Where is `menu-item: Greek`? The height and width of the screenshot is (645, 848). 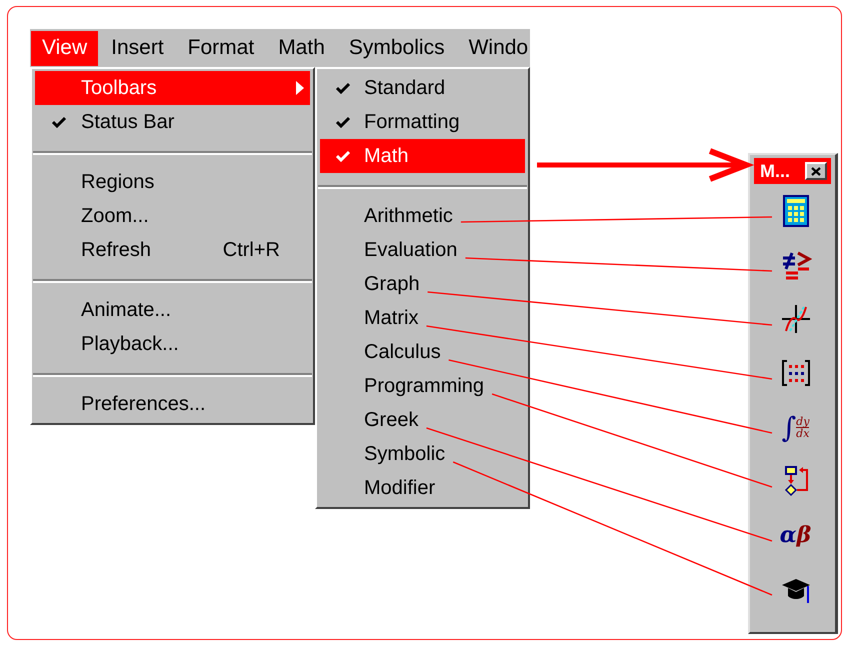 menu-item: Greek is located at coordinates (422, 420).